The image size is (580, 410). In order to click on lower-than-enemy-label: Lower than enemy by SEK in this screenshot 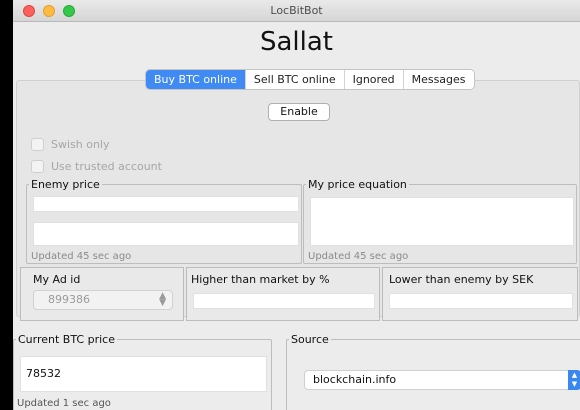, I will do `click(461, 279)`.